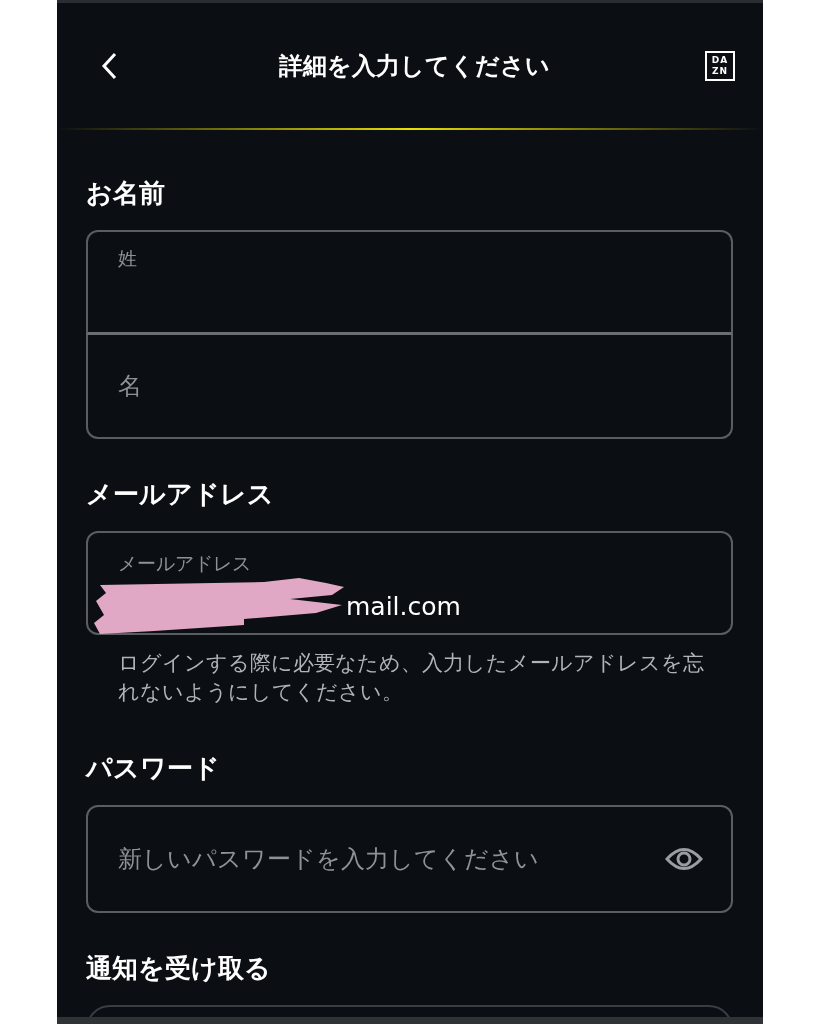 The width and height of the screenshot is (819, 1024). I want to click on logo: DA ZN, so click(720, 65).